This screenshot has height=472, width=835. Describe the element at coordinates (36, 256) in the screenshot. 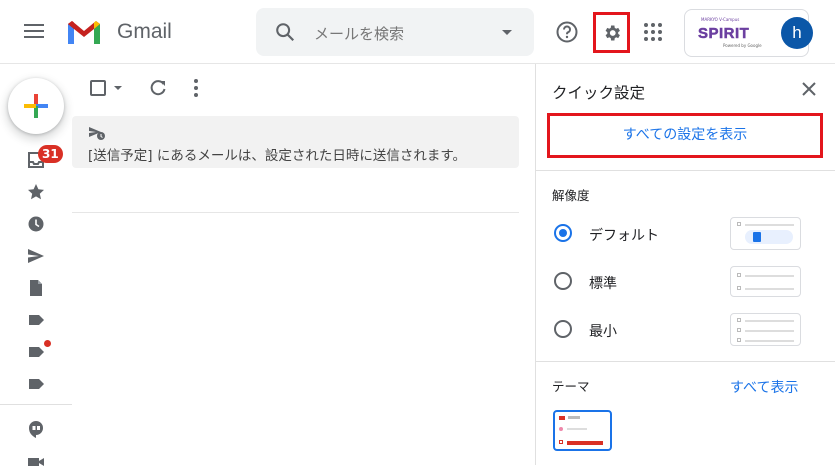

I see `sent-icon` at that location.